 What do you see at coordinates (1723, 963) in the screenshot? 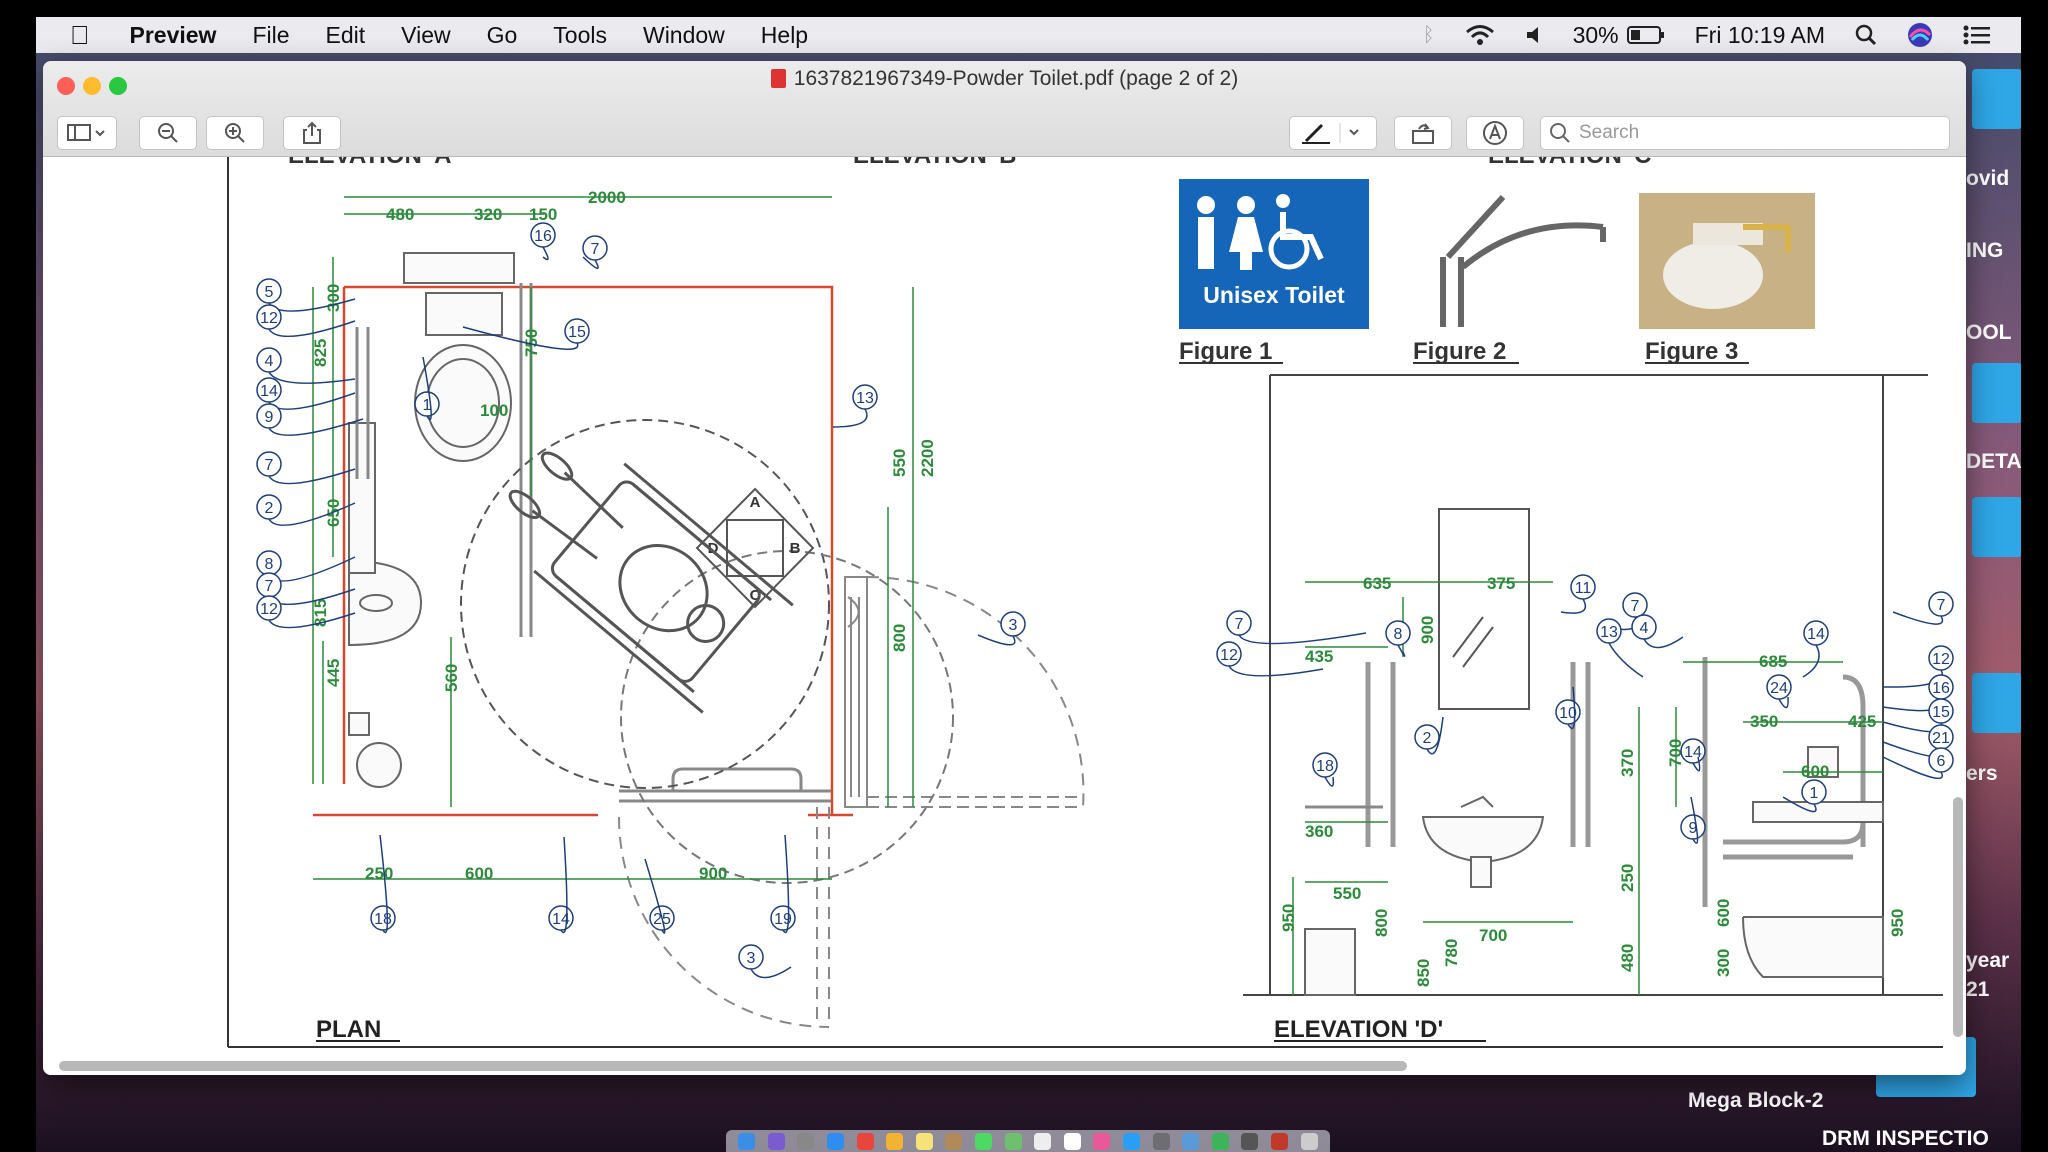
I see `dim-300: 300` at bounding box center [1723, 963].